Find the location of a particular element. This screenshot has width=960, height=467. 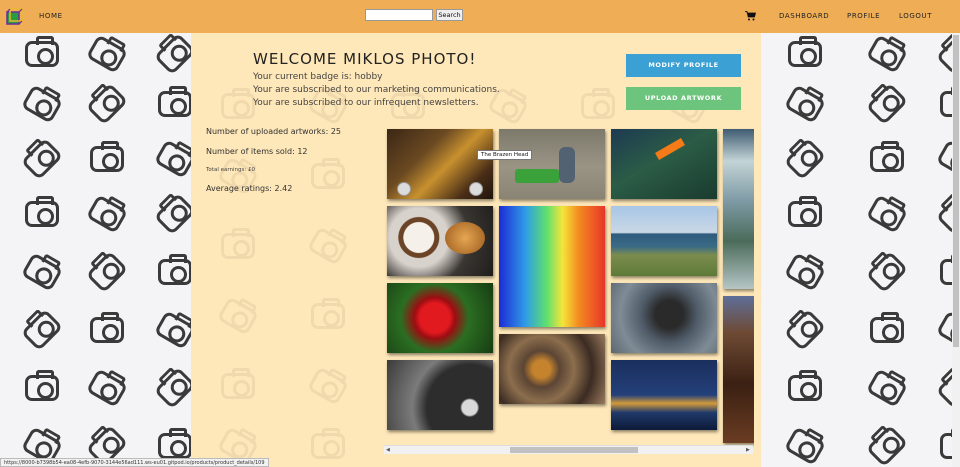

nav-home-link: HOME is located at coordinates (51, 16).